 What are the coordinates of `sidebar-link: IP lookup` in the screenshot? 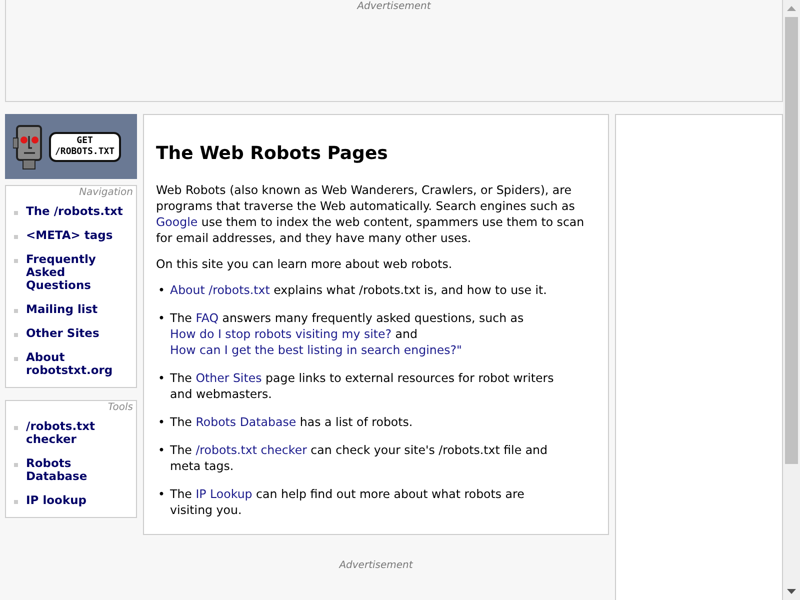 It's located at (78, 500).